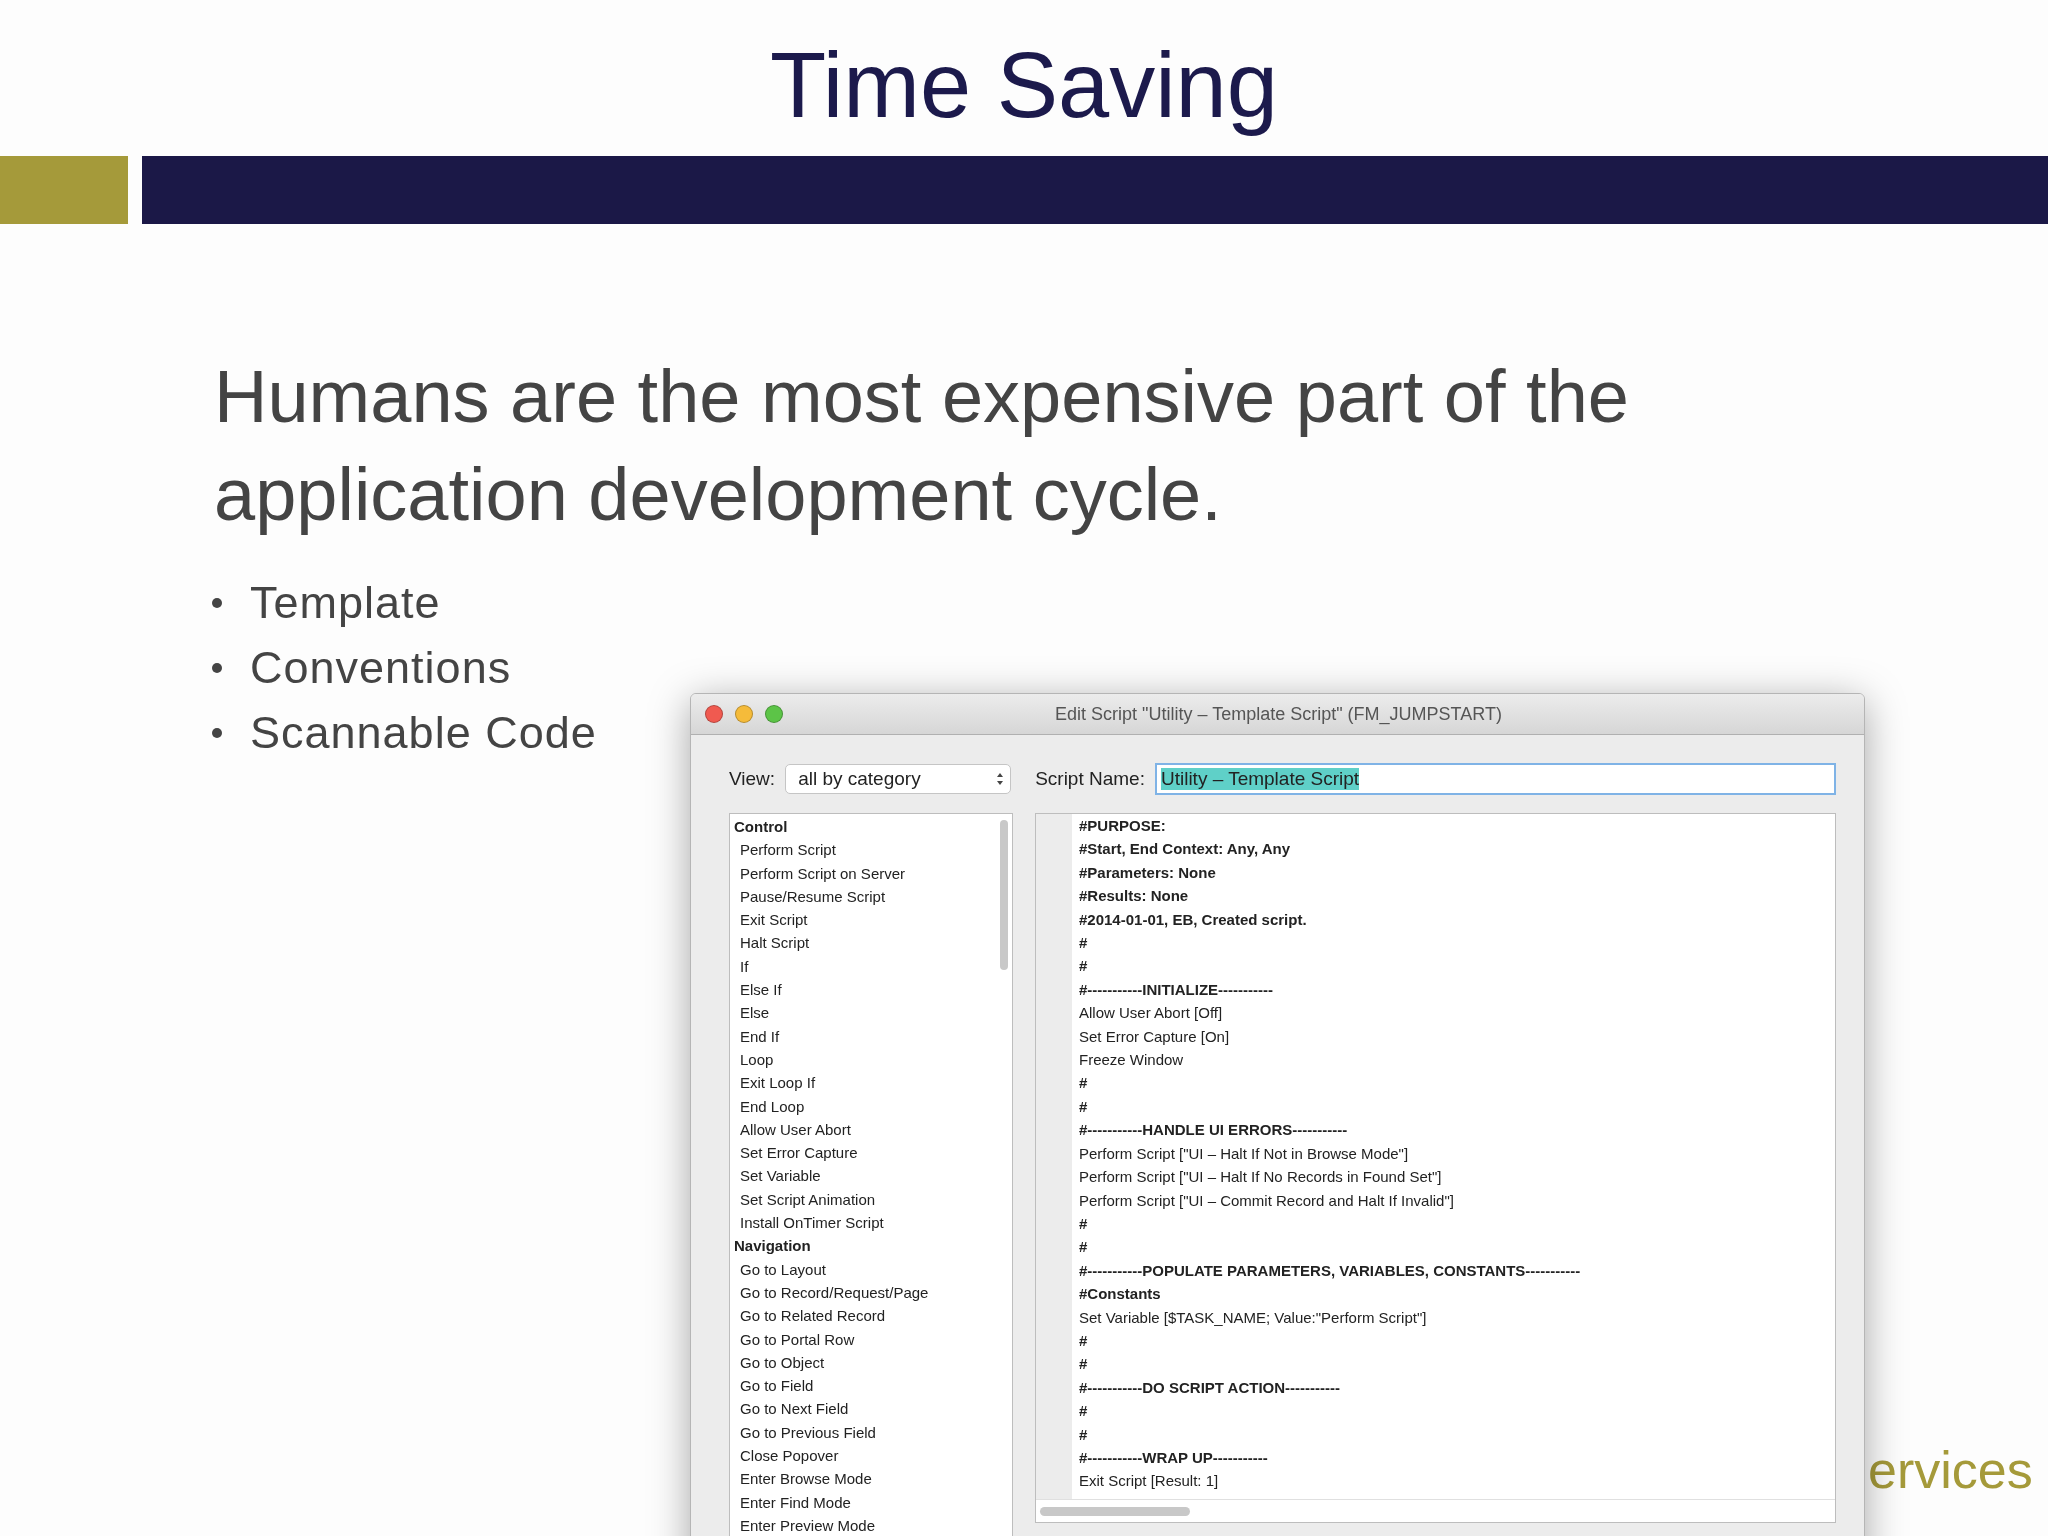 The image size is (2048, 1536). What do you see at coordinates (871, 1292) in the screenshot?
I see `script-step-item: Go to Record/Request/Page` at bounding box center [871, 1292].